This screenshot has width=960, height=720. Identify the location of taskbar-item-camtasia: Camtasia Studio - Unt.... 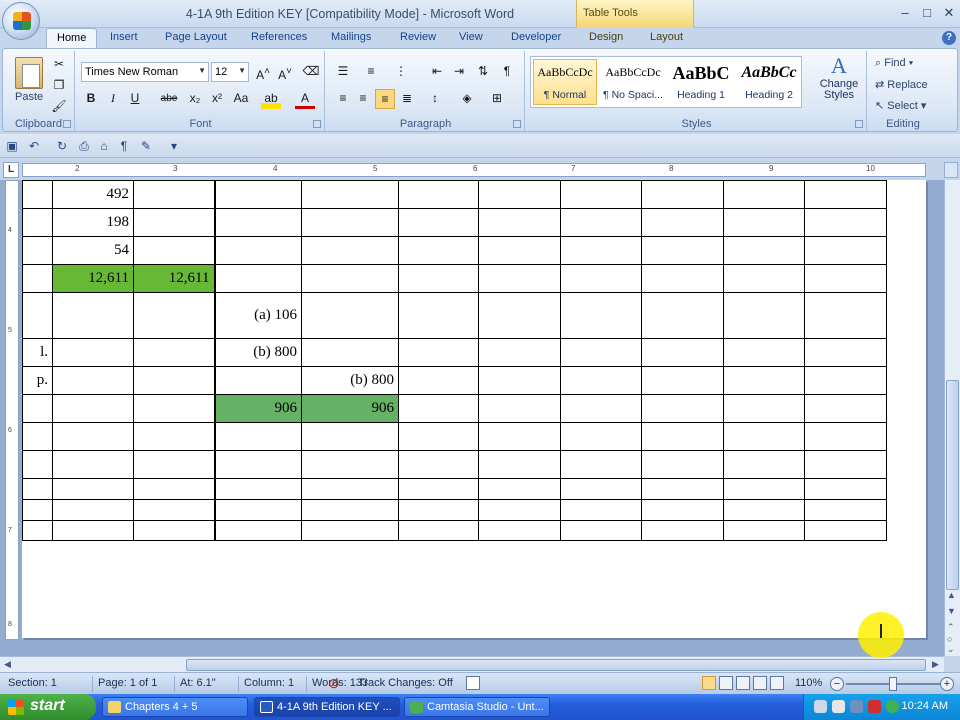
(477, 707).